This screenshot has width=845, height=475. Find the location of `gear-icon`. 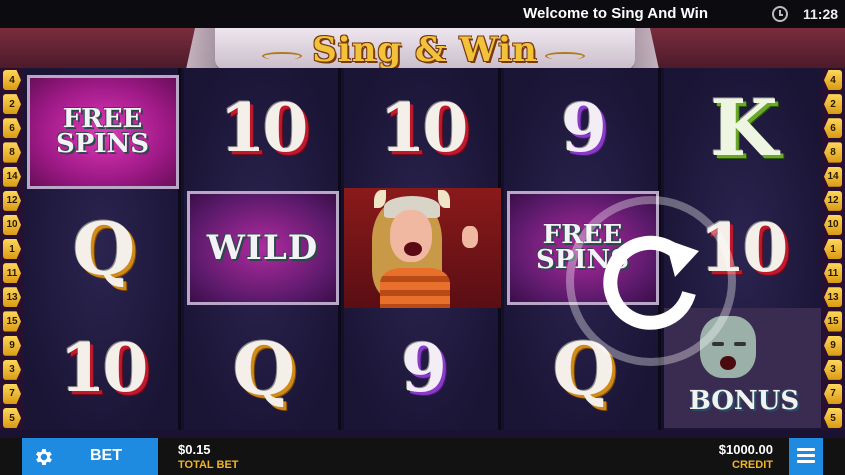

gear-icon is located at coordinates (44, 457).